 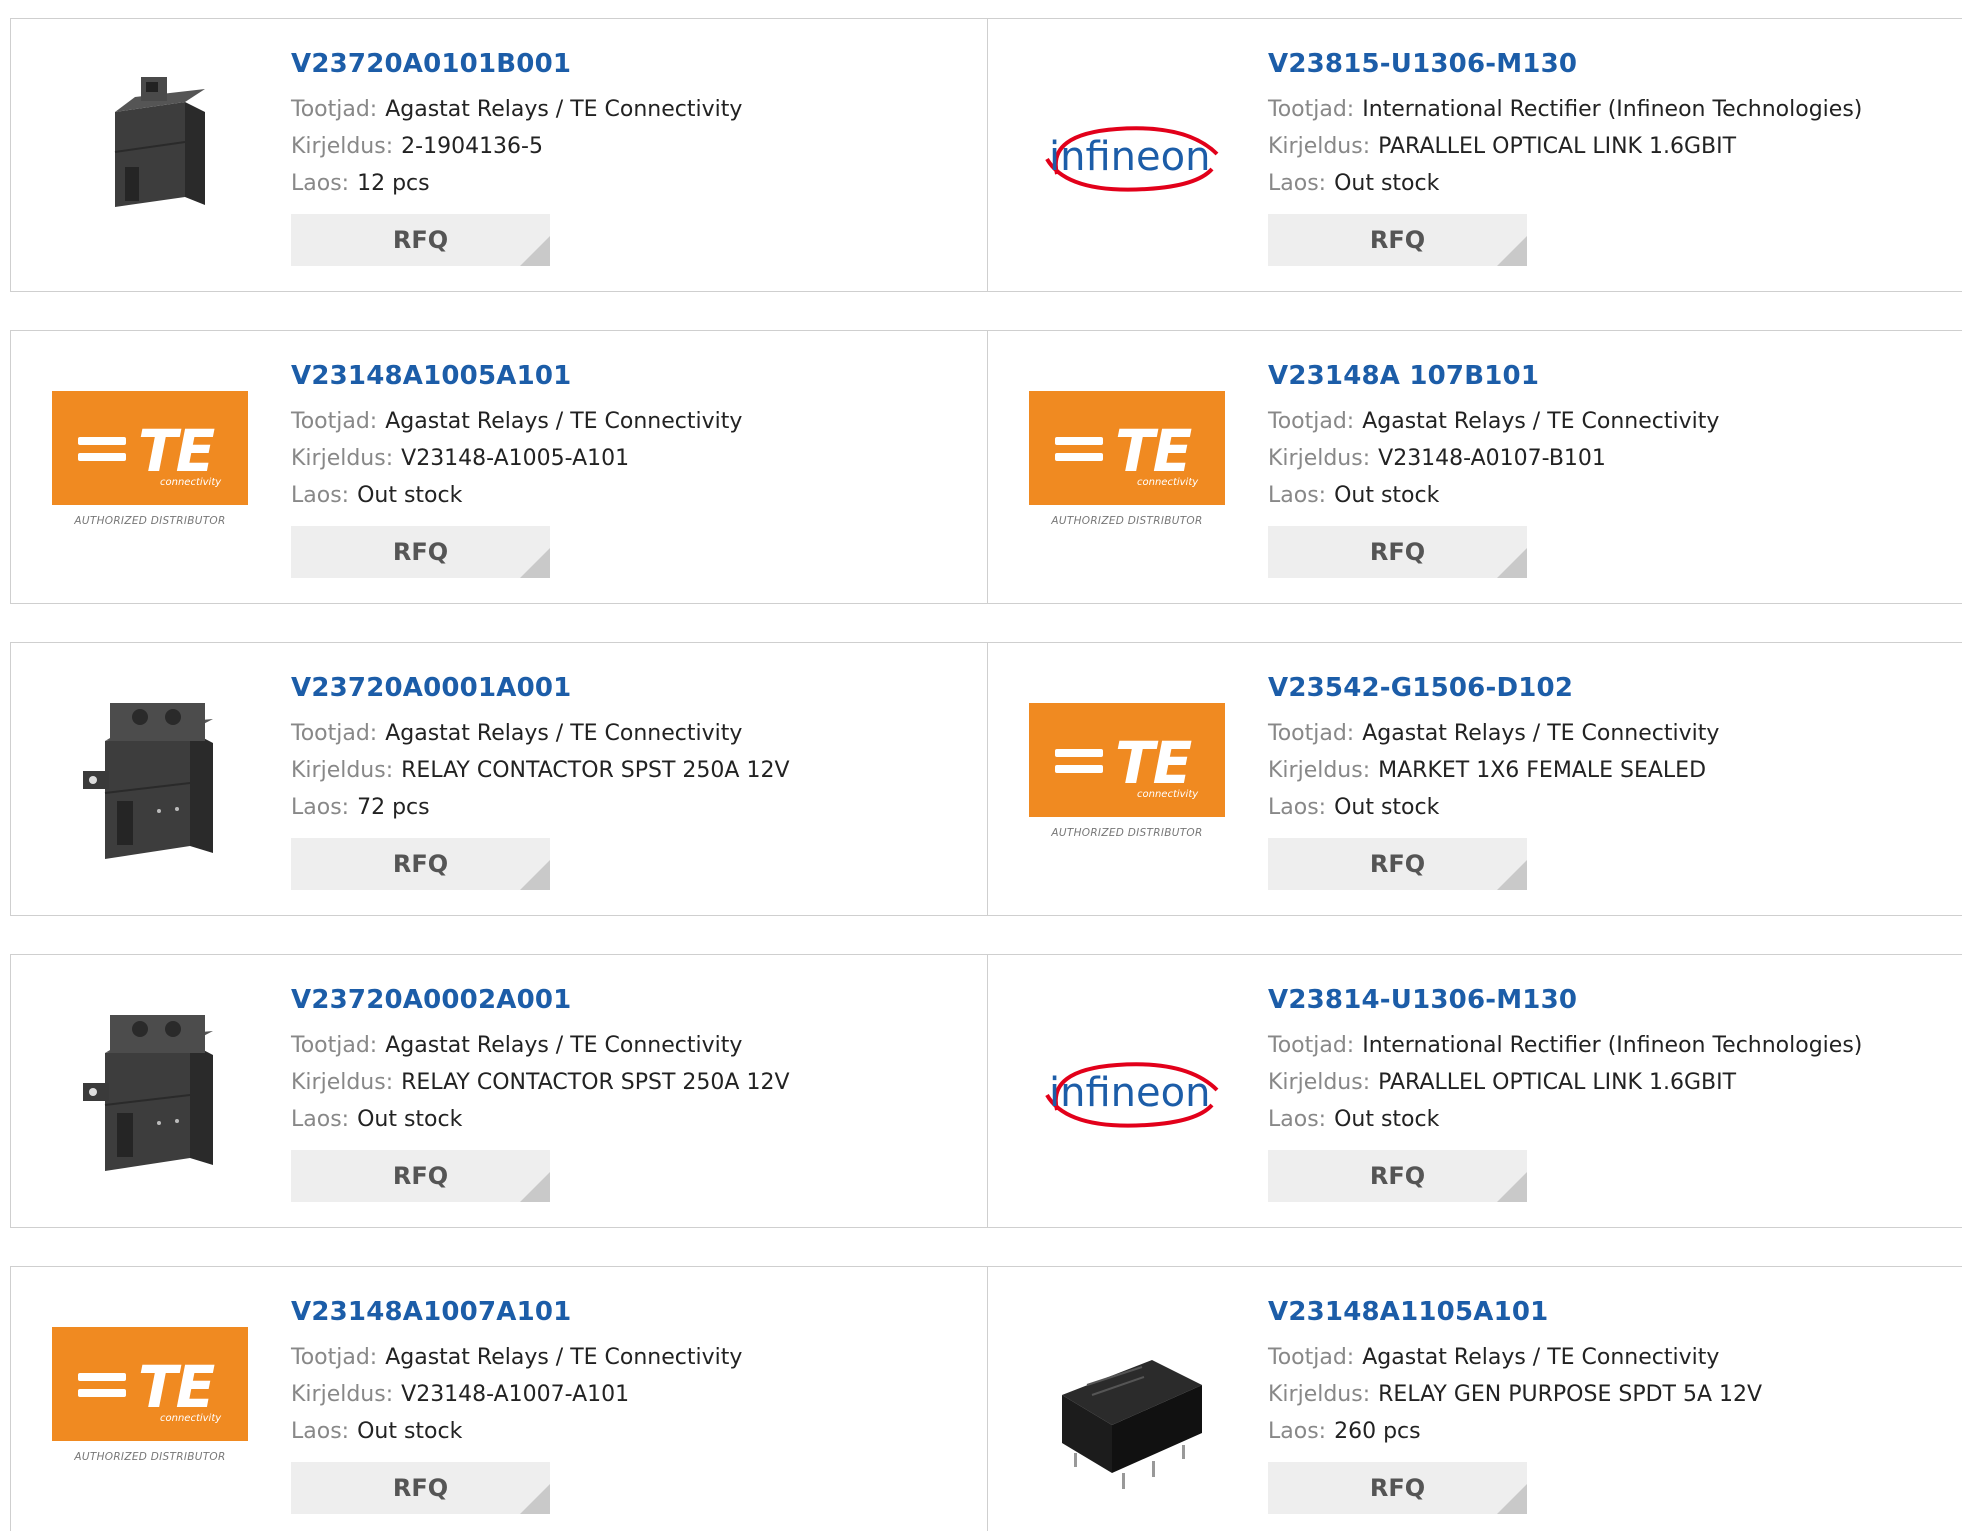 I want to click on description-value: V23148-A1007-A101, so click(x=515, y=1394).